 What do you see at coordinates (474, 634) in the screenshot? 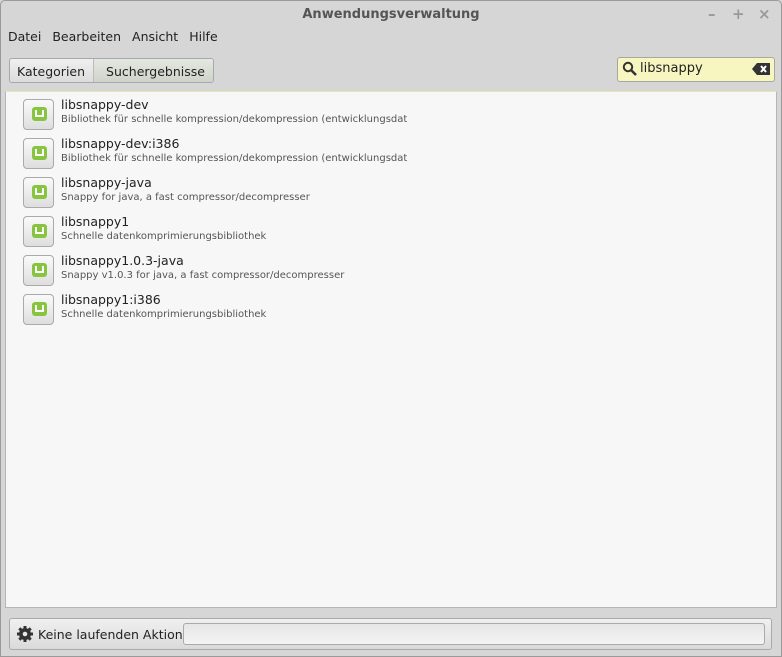
I see `progress-bar` at bounding box center [474, 634].